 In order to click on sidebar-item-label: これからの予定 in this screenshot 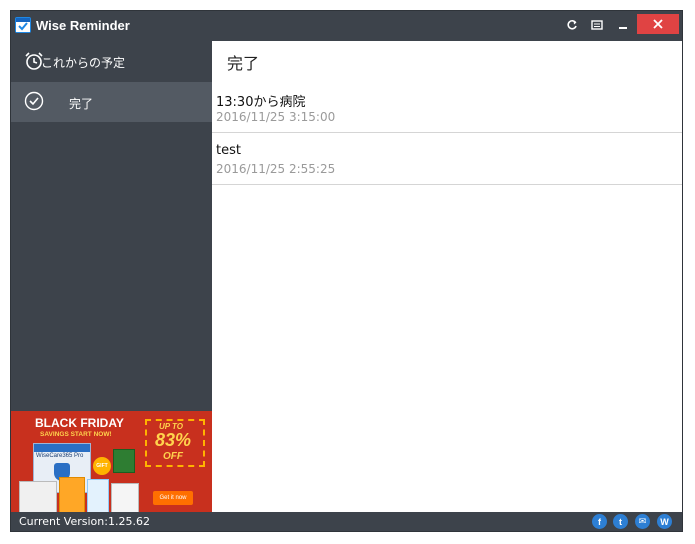, I will do `click(83, 63)`.